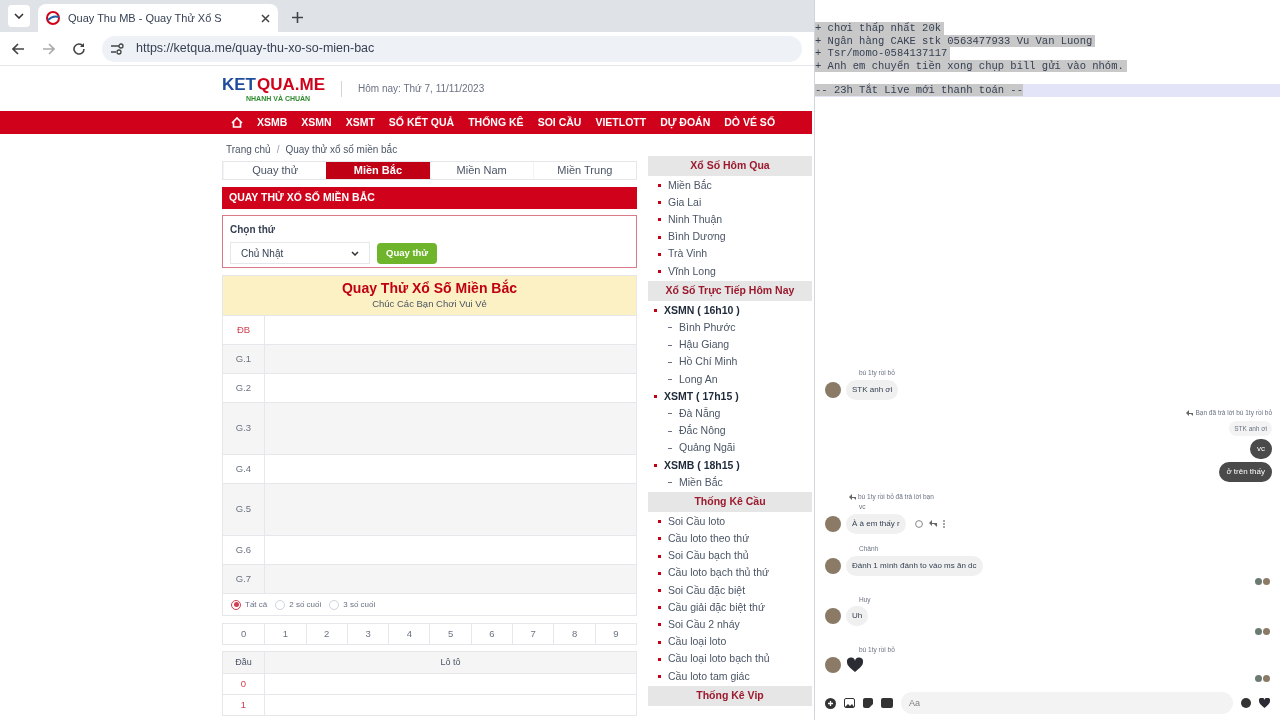 The image size is (1280, 720). I want to click on incoming-message: STK anh ơi, so click(872, 389).